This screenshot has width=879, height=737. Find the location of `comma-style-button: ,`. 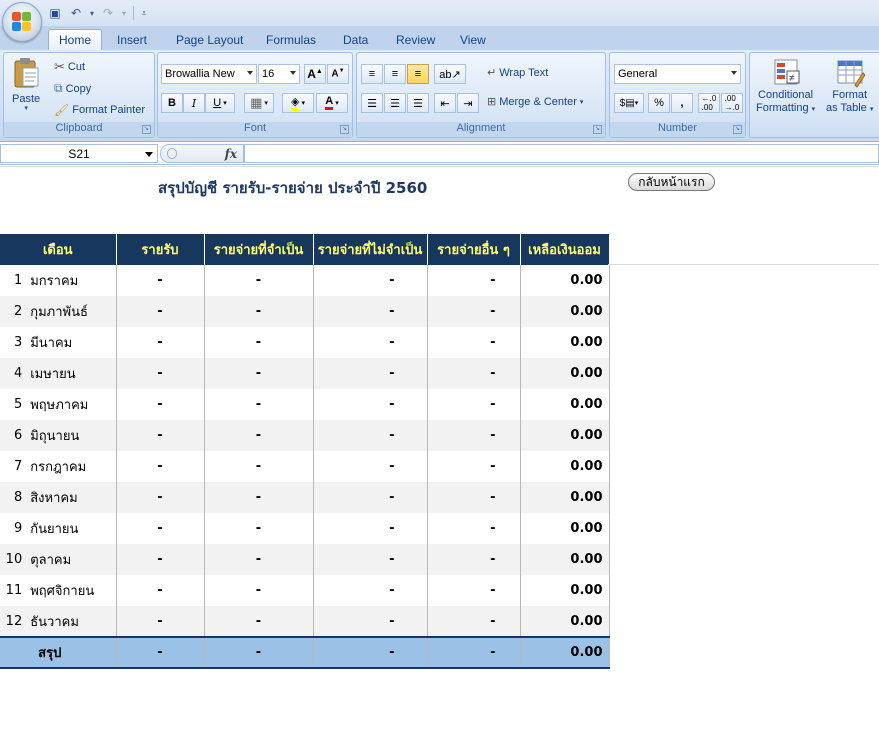

comma-style-button: , is located at coordinates (682, 103).